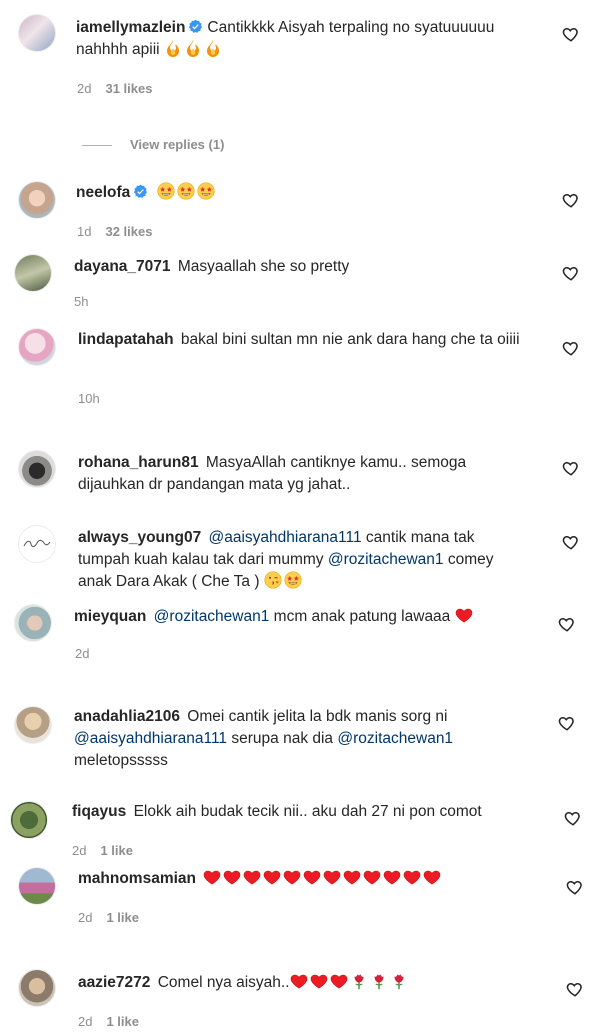 The width and height of the screenshot is (590, 1032). Describe the element at coordinates (282, 738) in the screenshot. I see `comment-body: serupa nak dia` at that location.